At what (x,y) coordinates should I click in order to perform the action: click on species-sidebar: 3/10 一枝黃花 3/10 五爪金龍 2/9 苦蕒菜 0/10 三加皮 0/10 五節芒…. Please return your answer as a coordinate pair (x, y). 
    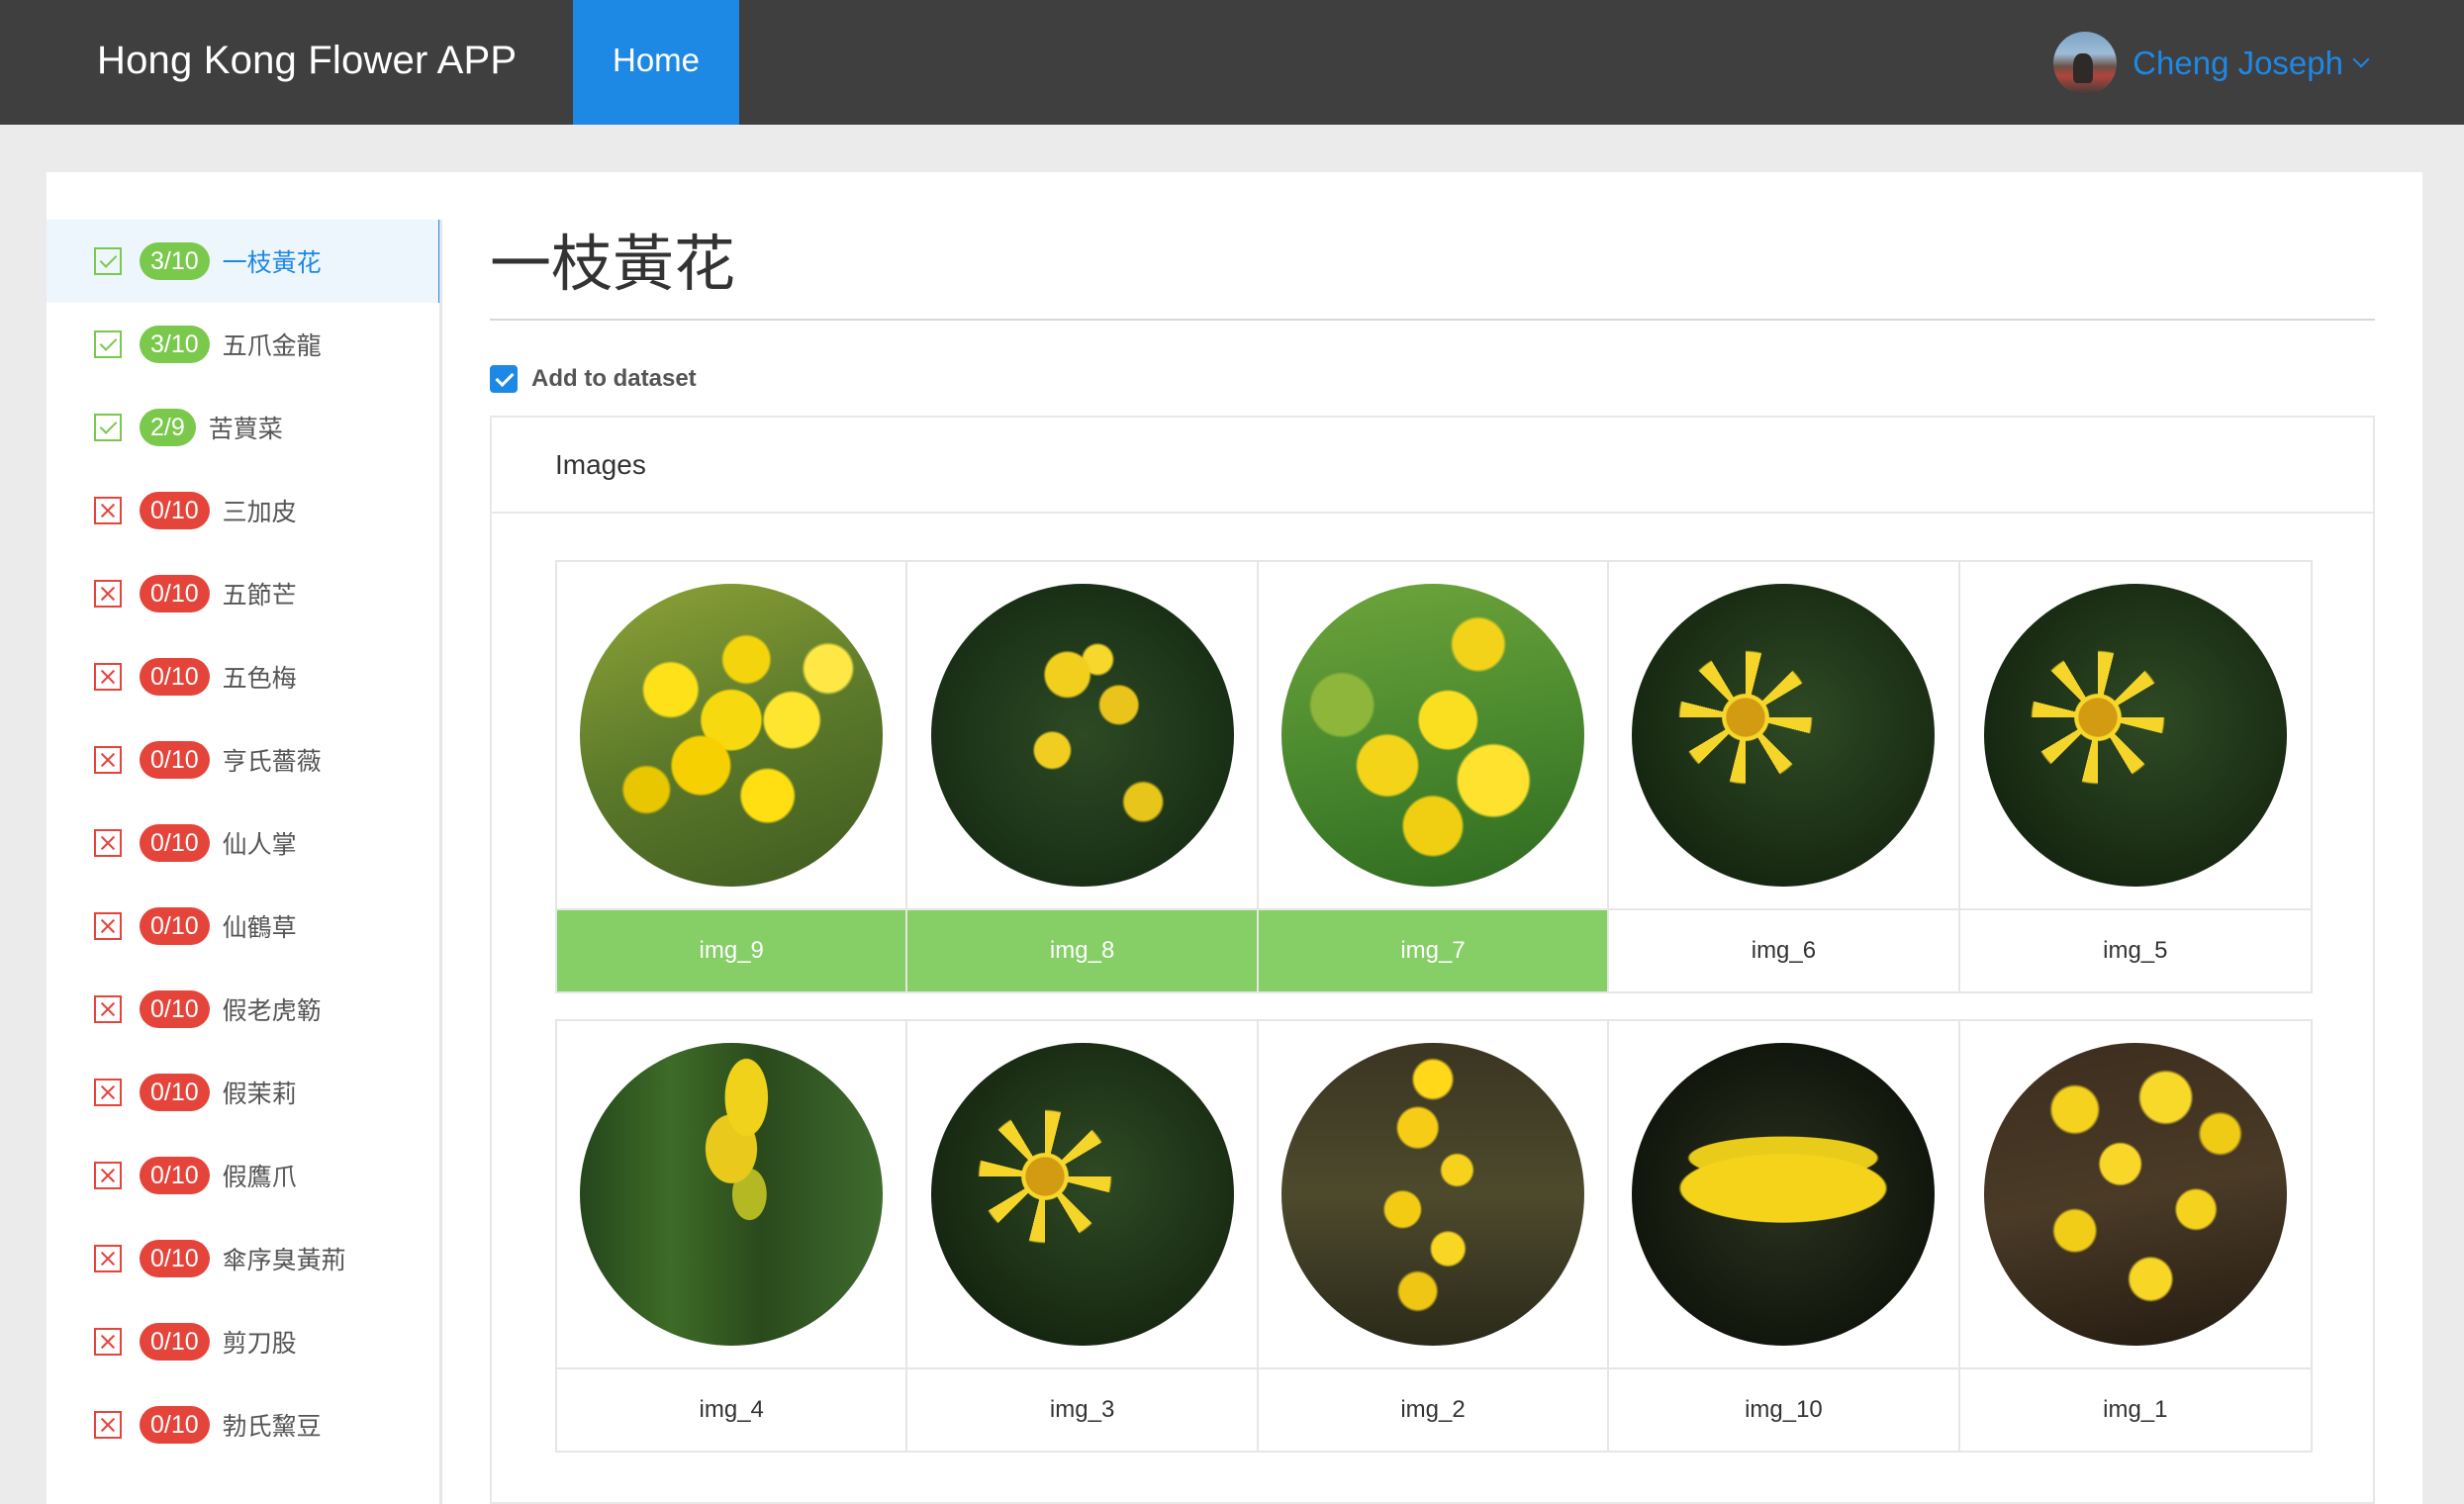
    Looking at the image, I should click on (245, 862).